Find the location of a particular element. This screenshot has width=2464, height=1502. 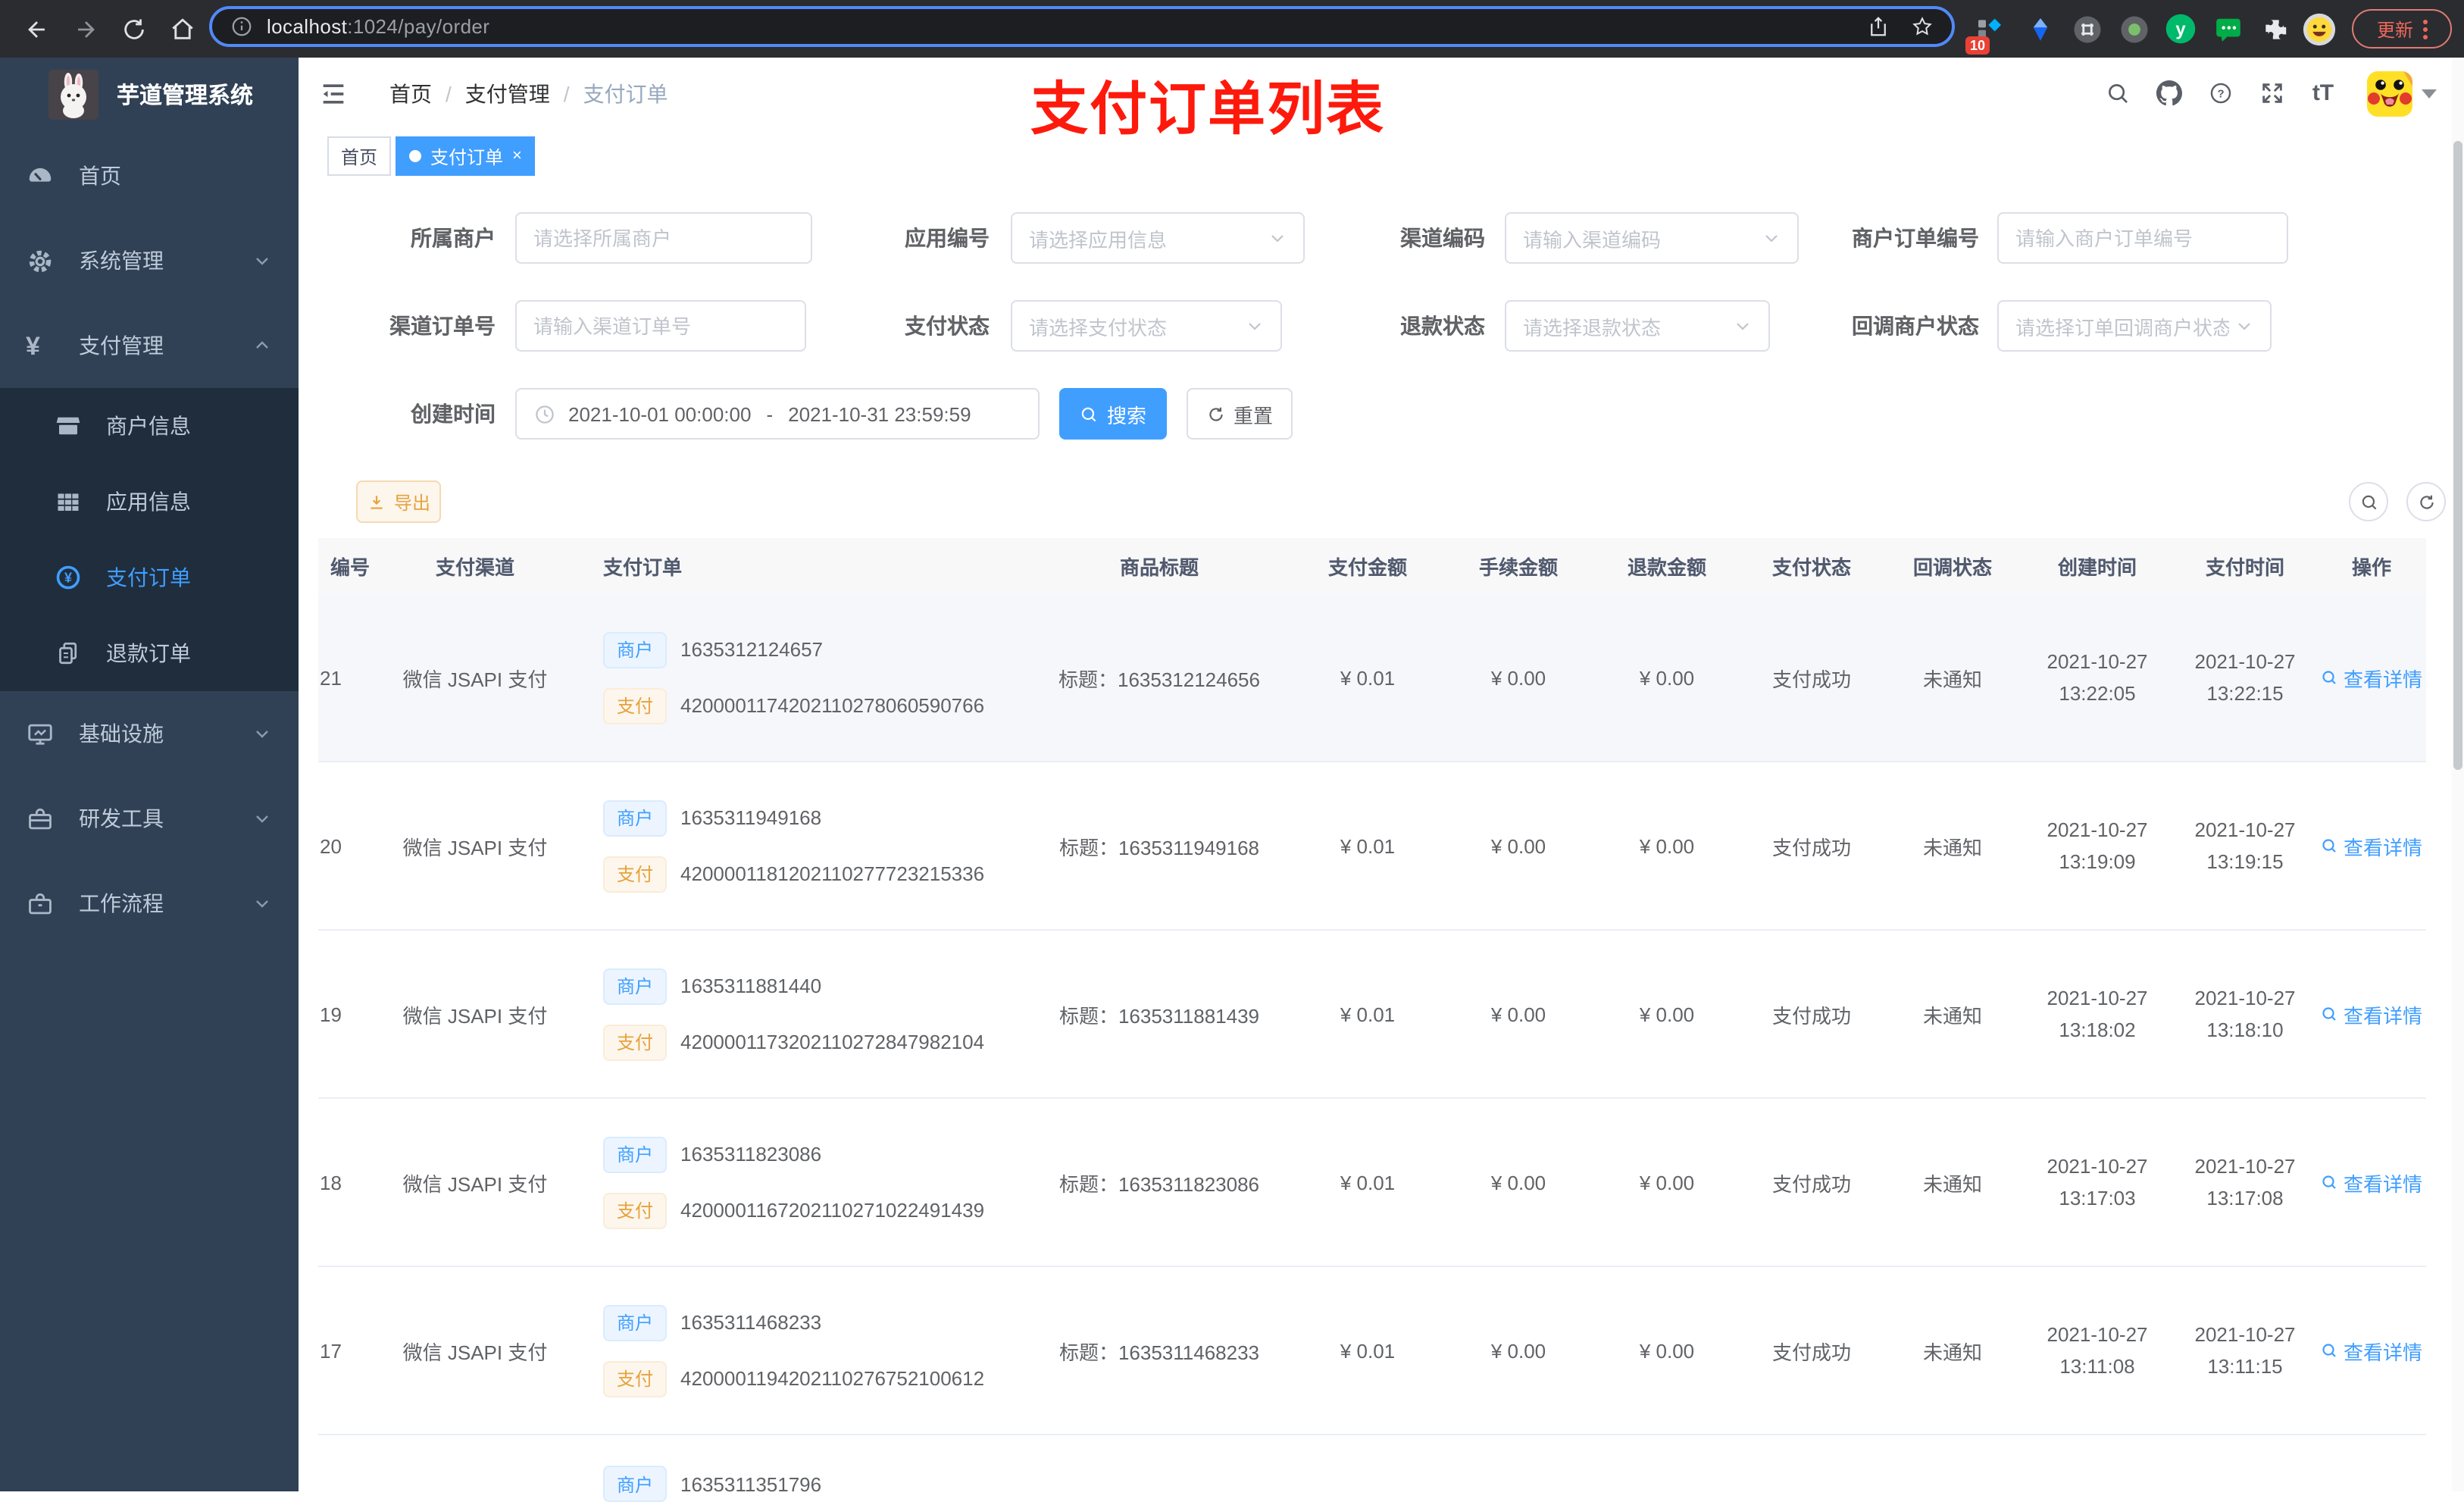

browser-home-button is located at coordinates (182, 29).